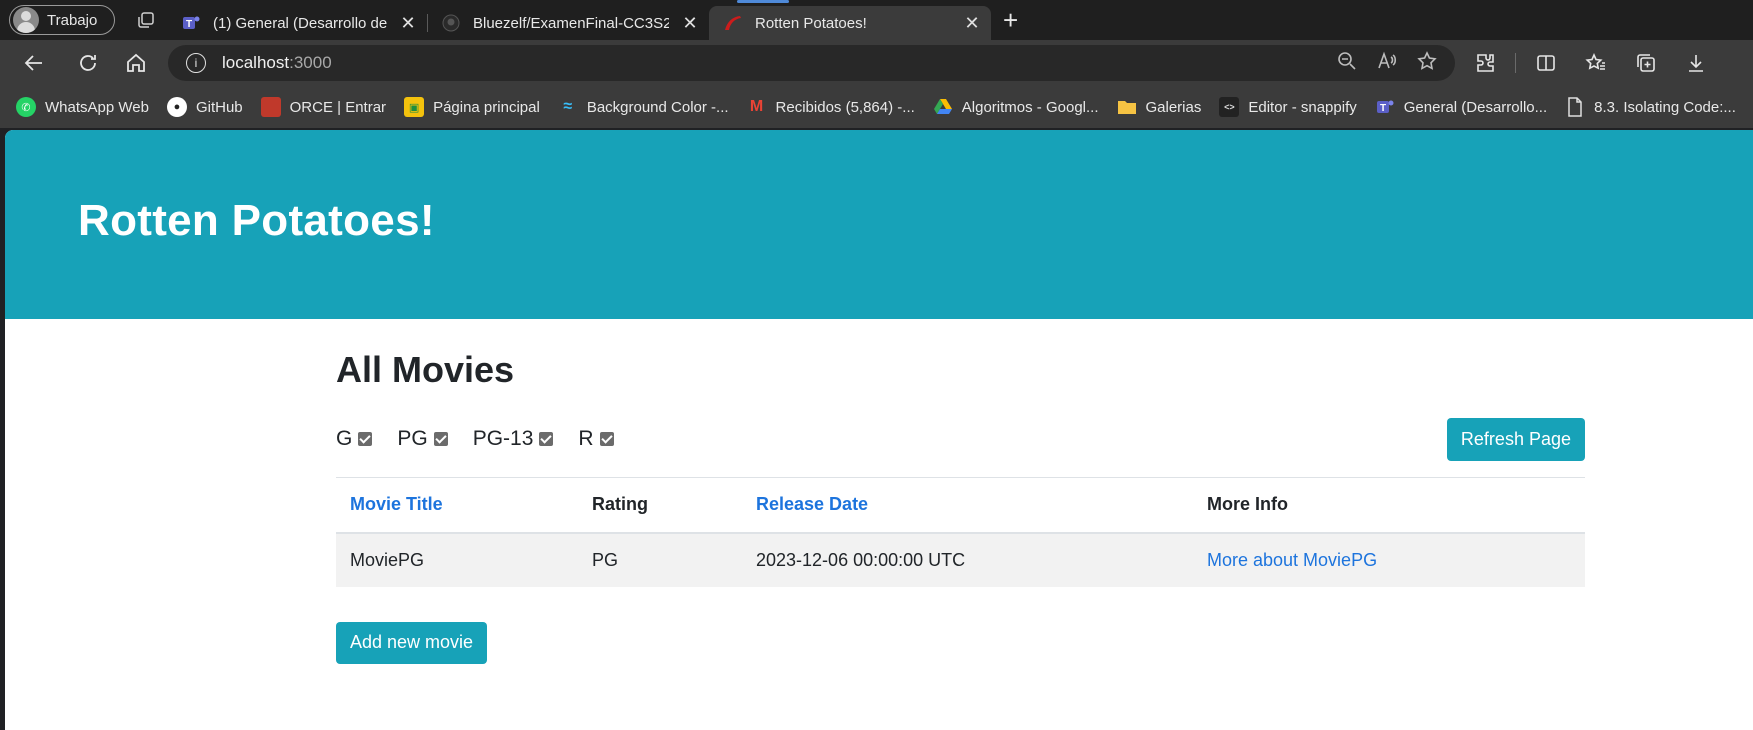 This screenshot has width=1753, height=730. What do you see at coordinates (412, 642) in the screenshot?
I see `add-new-movie-button: Add new movie` at bounding box center [412, 642].